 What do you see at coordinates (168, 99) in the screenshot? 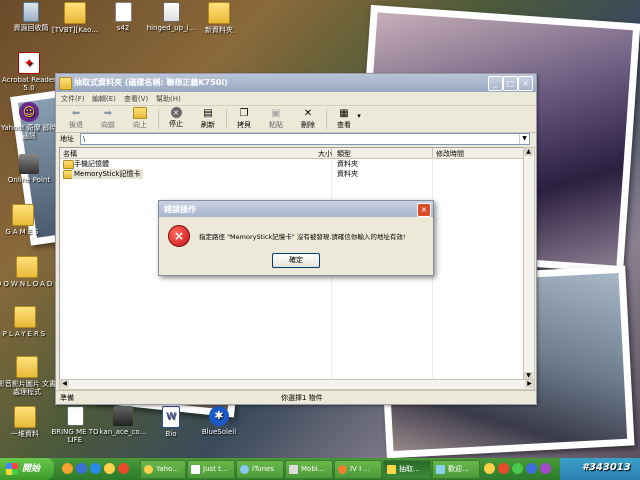
I see `menu-help: 幫助(H)` at bounding box center [168, 99].